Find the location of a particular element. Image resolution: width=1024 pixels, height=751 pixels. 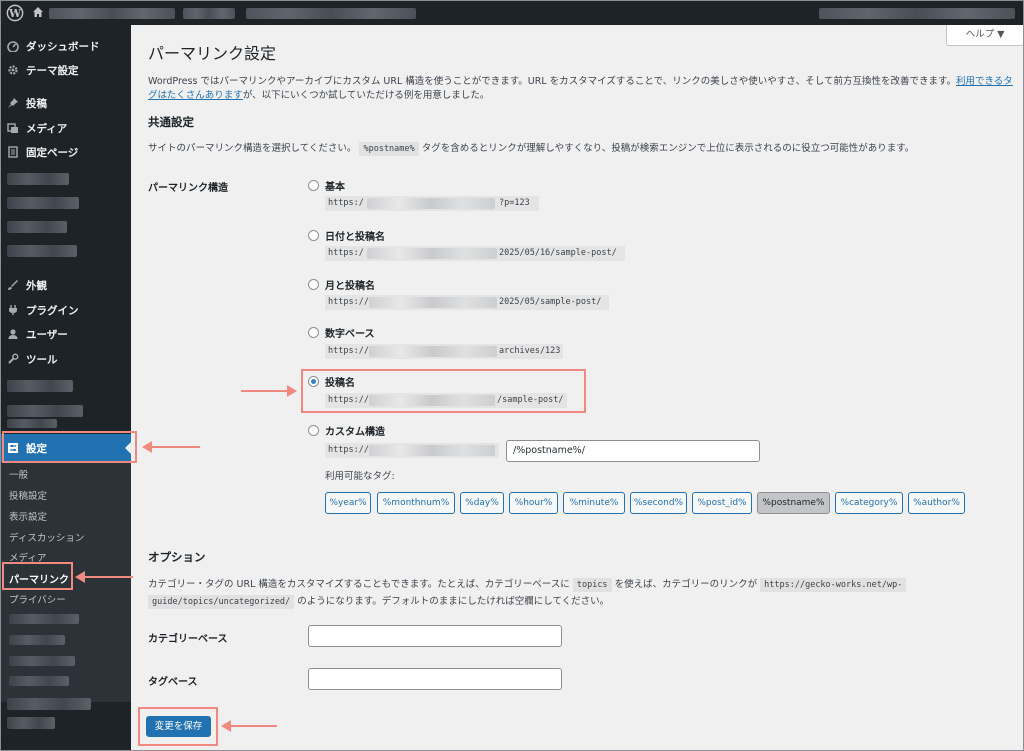

user-icon is located at coordinates (13, 334).